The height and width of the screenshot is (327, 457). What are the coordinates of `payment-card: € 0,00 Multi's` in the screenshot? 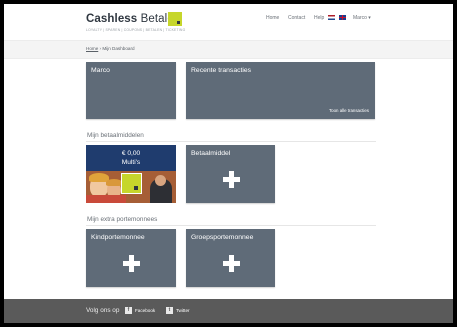 It's located at (131, 174).